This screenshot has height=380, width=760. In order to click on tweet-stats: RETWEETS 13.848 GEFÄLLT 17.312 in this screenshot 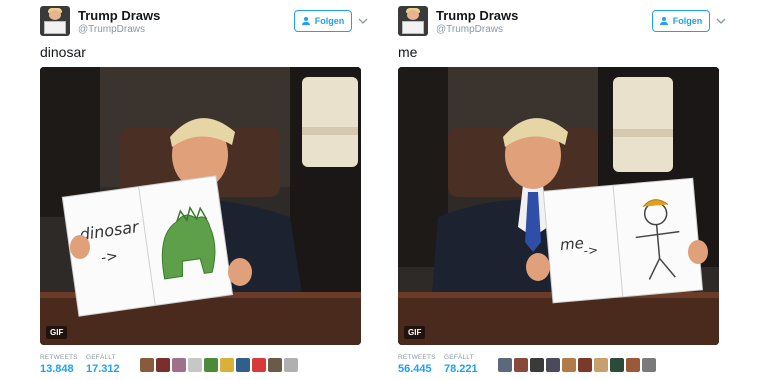, I will do `click(202, 366)`.